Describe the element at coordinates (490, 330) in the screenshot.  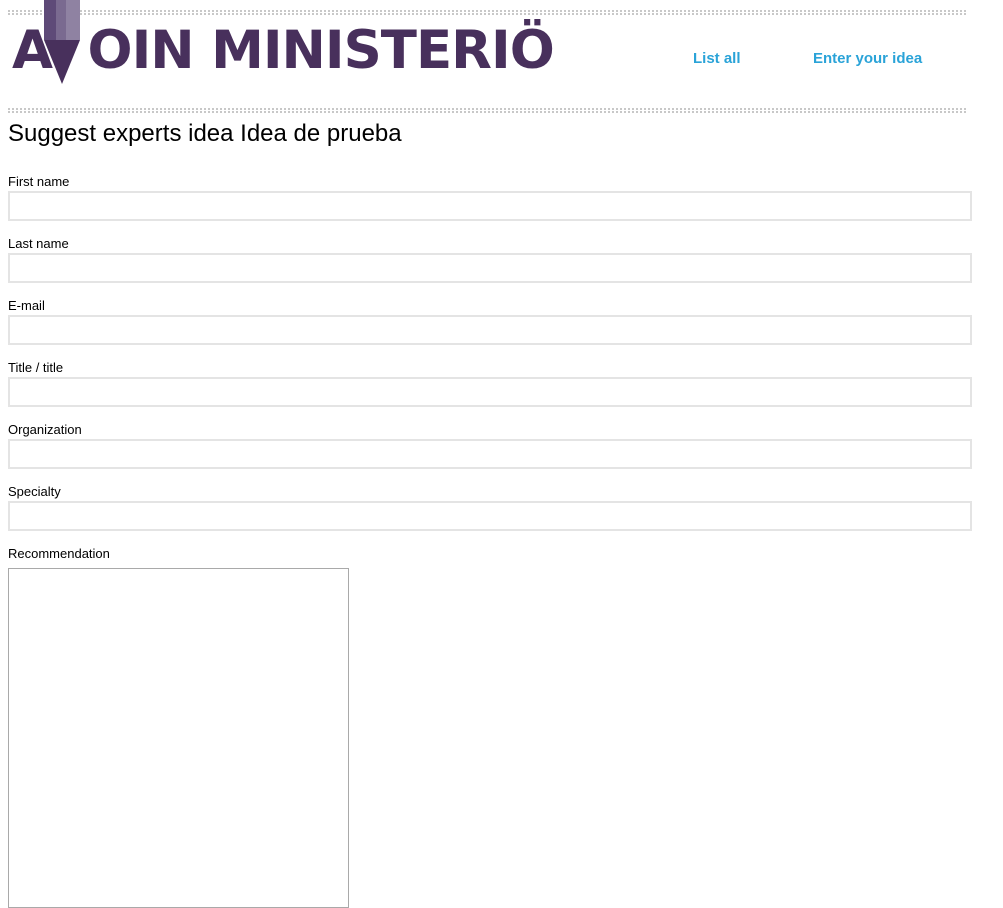
I see `email-field` at that location.